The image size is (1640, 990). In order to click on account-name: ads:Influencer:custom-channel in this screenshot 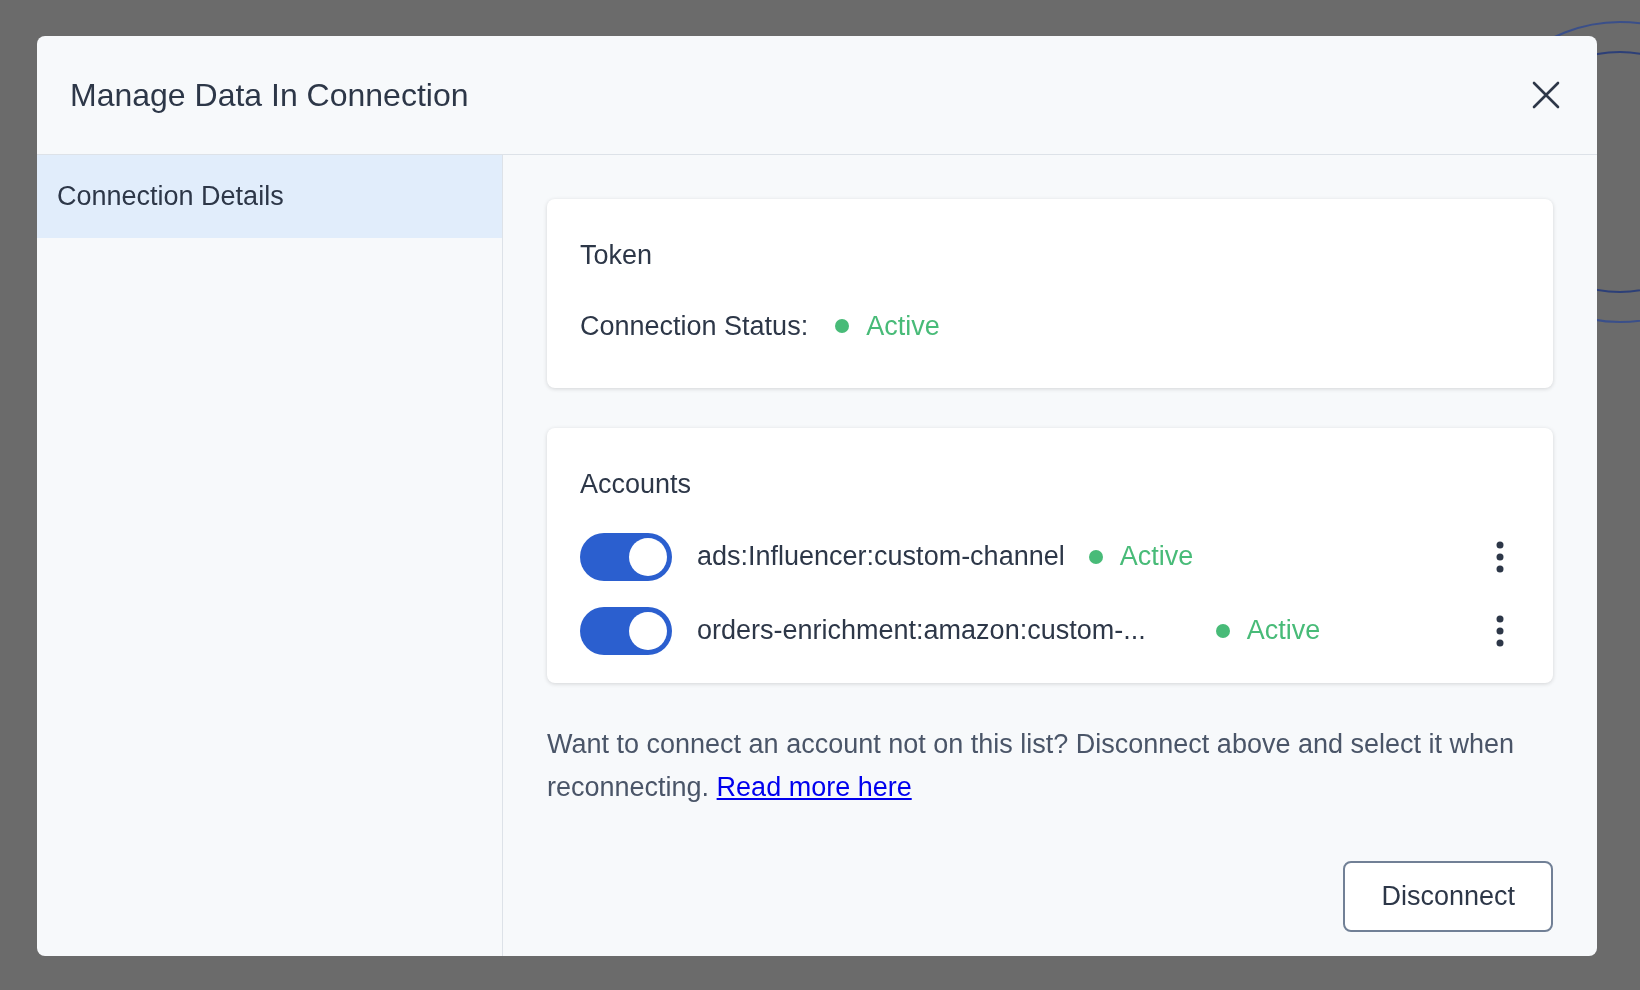, I will do `click(881, 557)`.